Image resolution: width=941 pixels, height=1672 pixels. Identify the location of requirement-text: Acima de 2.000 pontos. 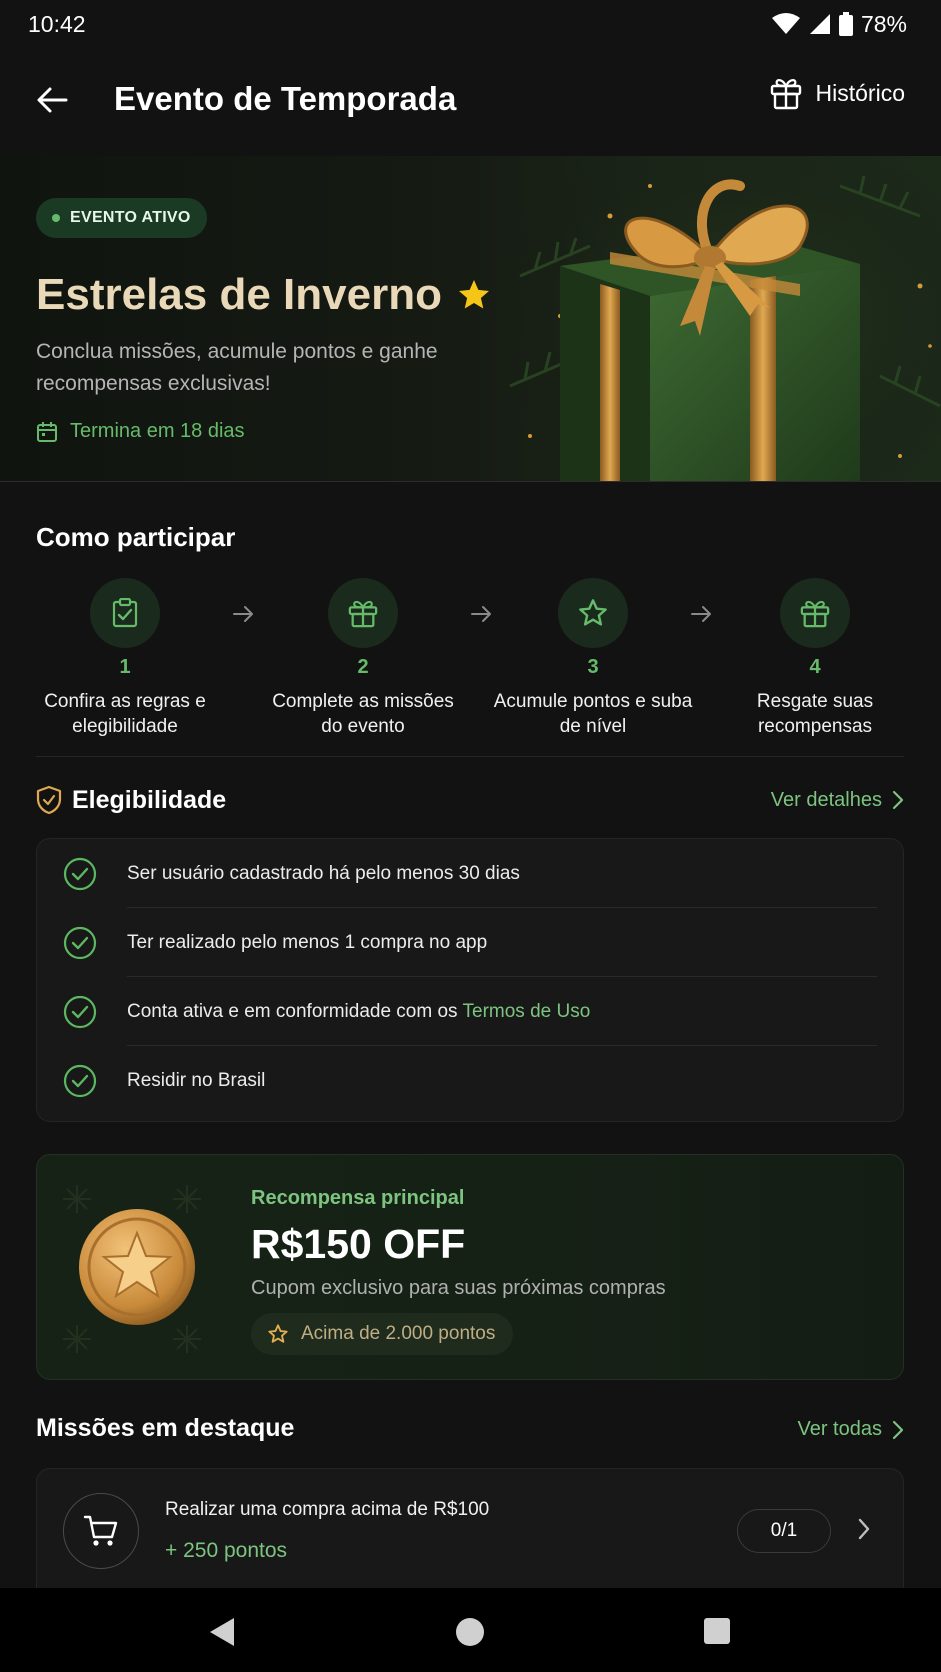
(398, 1333).